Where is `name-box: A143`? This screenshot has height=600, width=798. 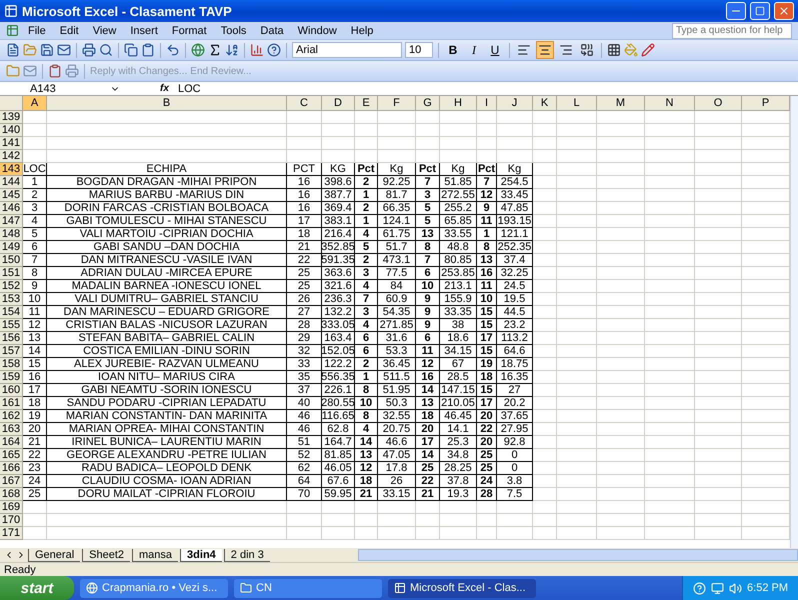 name-box: A143 is located at coordinates (55, 88).